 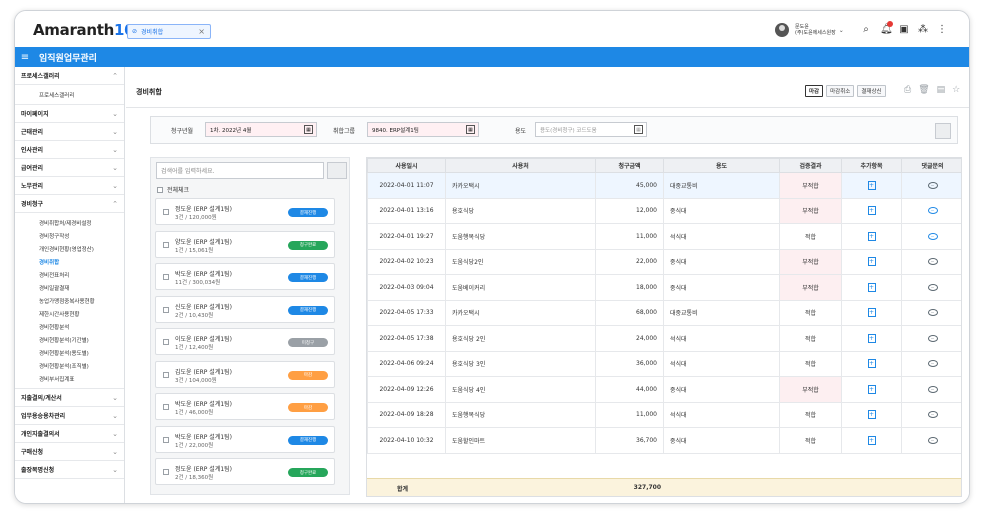 I want to click on search-icon: ⌕, so click(x=866, y=29).